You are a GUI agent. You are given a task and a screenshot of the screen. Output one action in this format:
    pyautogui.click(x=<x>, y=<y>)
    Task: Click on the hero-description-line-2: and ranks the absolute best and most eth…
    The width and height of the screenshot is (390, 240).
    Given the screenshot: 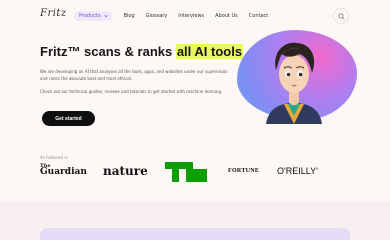 What is the action you would take?
    pyautogui.click(x=86, y=78)
    